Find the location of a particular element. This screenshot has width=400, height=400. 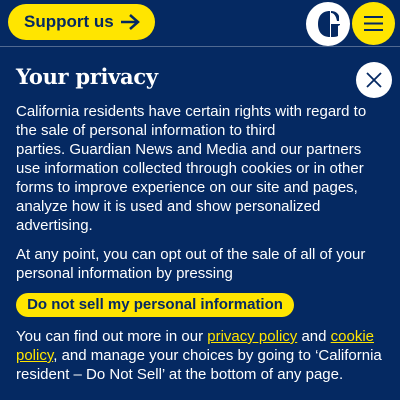

support-us-label: Support us is located at coordinates (69, 21).